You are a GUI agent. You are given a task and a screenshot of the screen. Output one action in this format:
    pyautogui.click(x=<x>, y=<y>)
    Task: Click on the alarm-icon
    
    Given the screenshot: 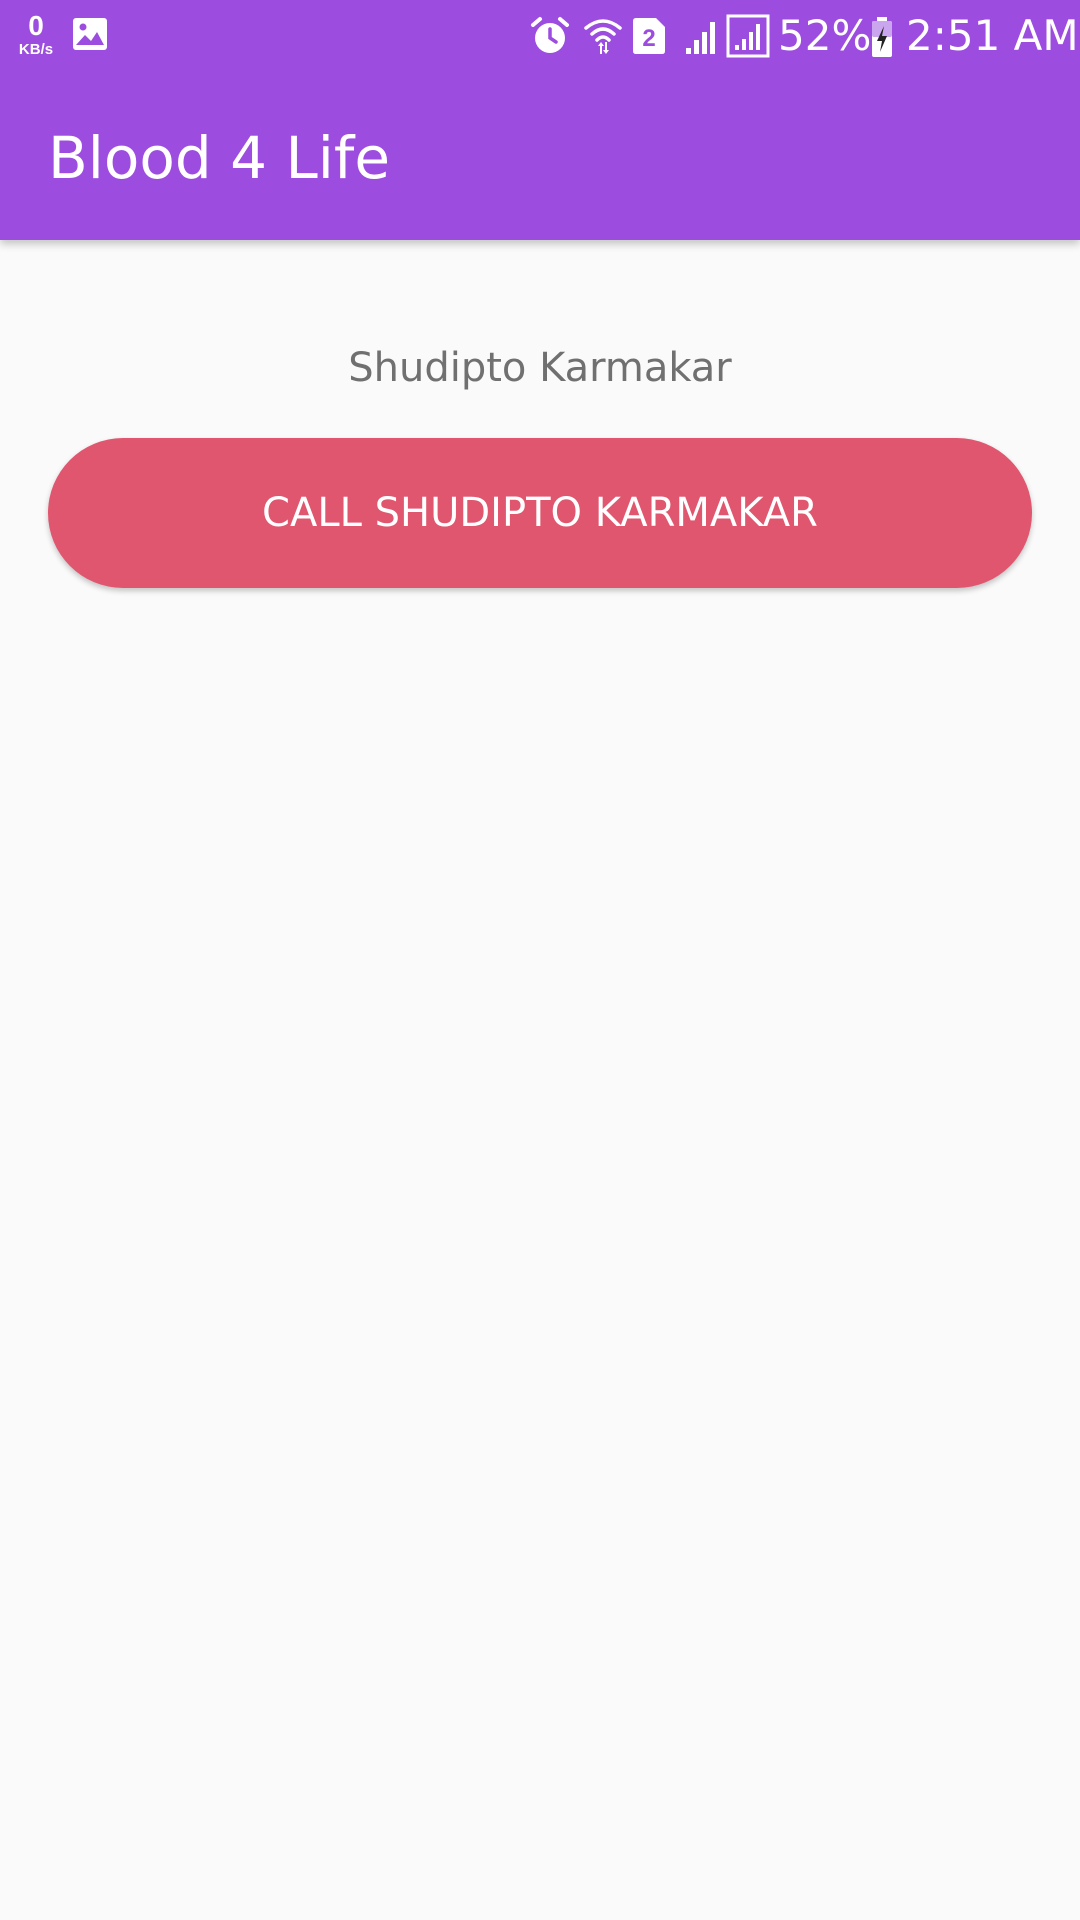 What is the action you would take?
    pyautogui.click(x=550, y=38)
    